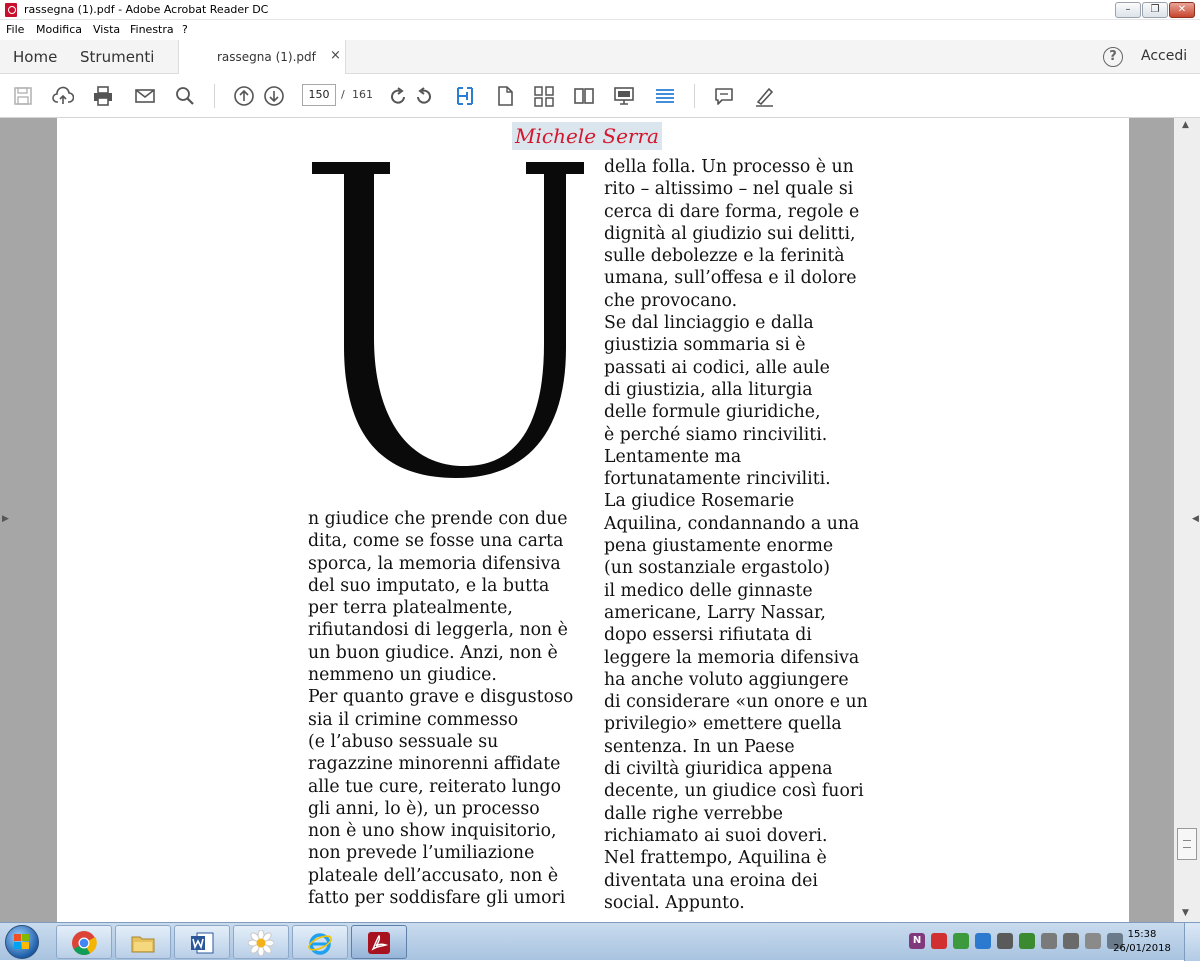 Image resolution: width=1200 pixels, height=961 pixels. Describe the element at coordinates (1185, 913) in the screenshot. I see `scroll-down-icon: ▼` at that location.